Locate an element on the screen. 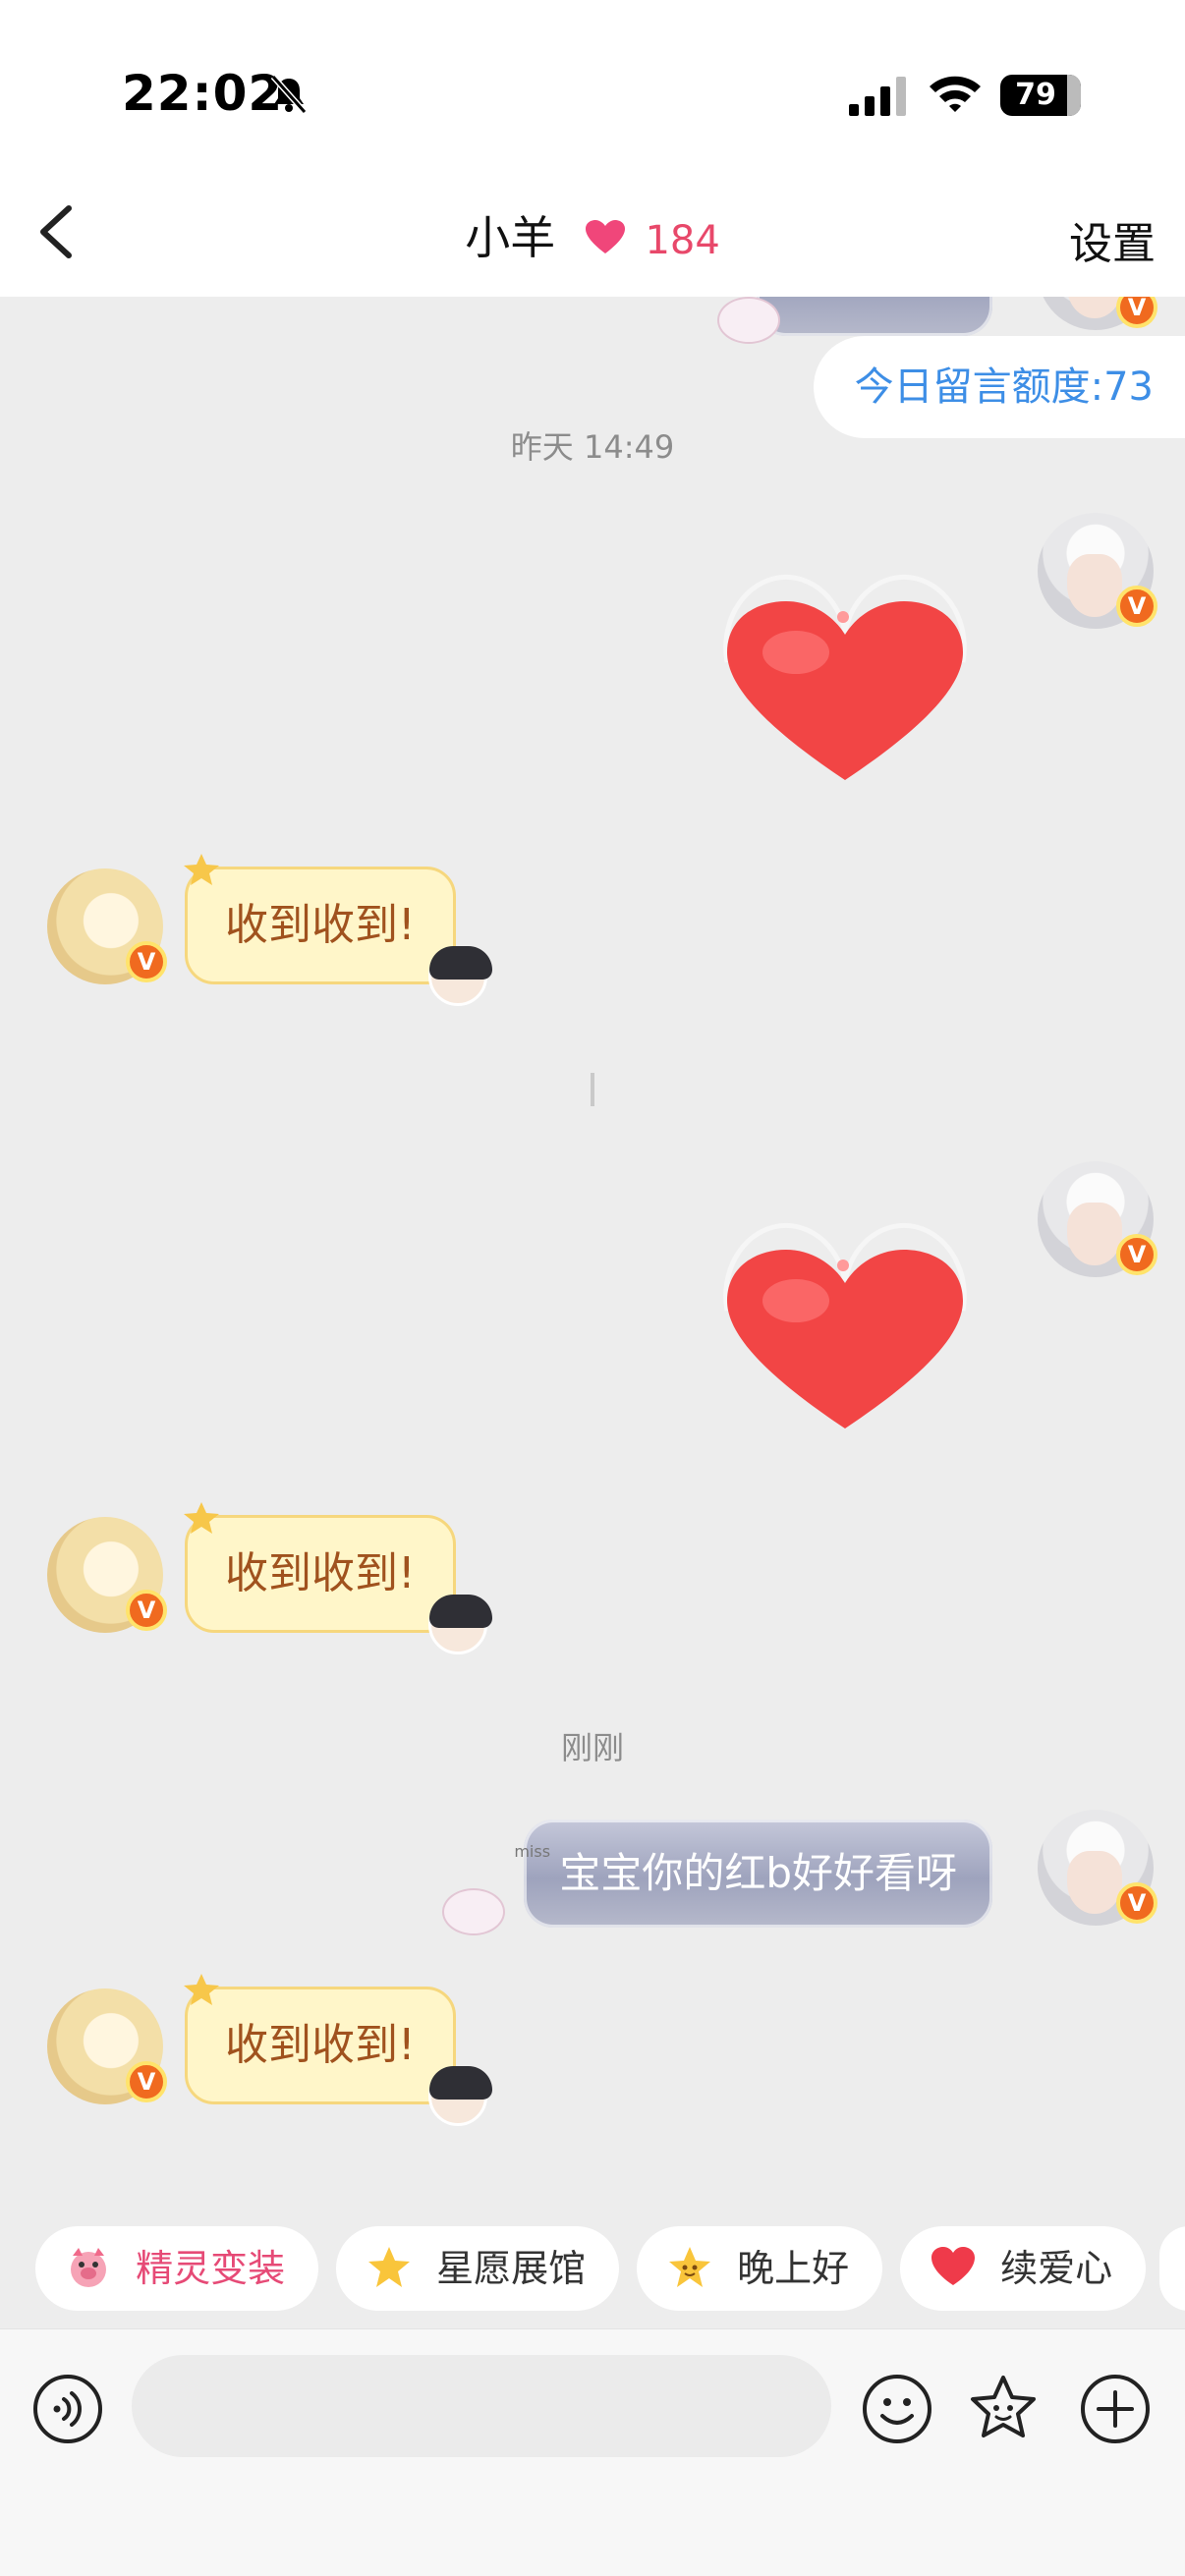 Image resolution: width=1185 pixels, height=2576 pixels. battery-level: 79 is located at coordinates (1035, 95).